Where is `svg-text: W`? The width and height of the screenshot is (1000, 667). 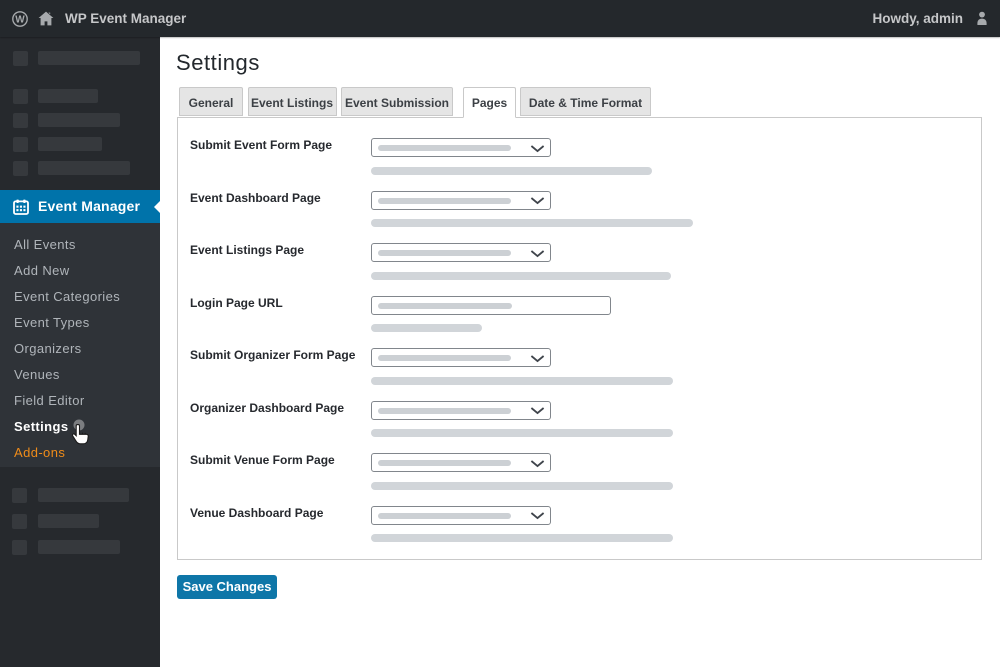 svg-text: W is located at coordinates (20, 19).